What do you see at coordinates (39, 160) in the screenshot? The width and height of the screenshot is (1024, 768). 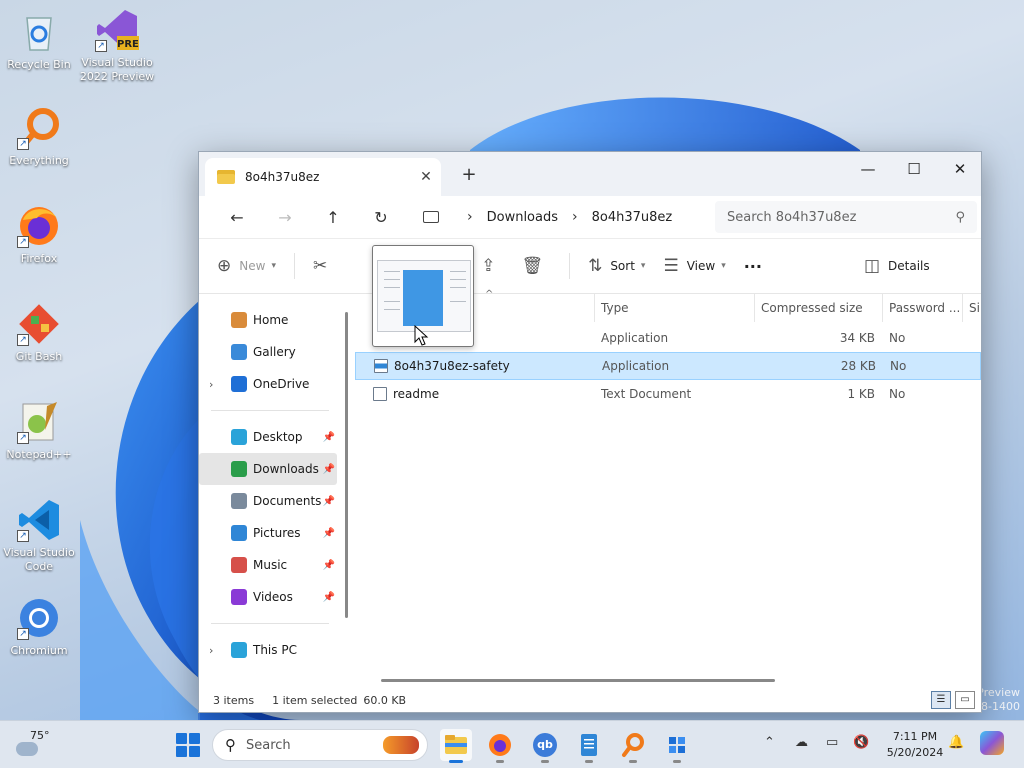 I see `desktop-icon-label: Everything` at bounding box center [39, 160].